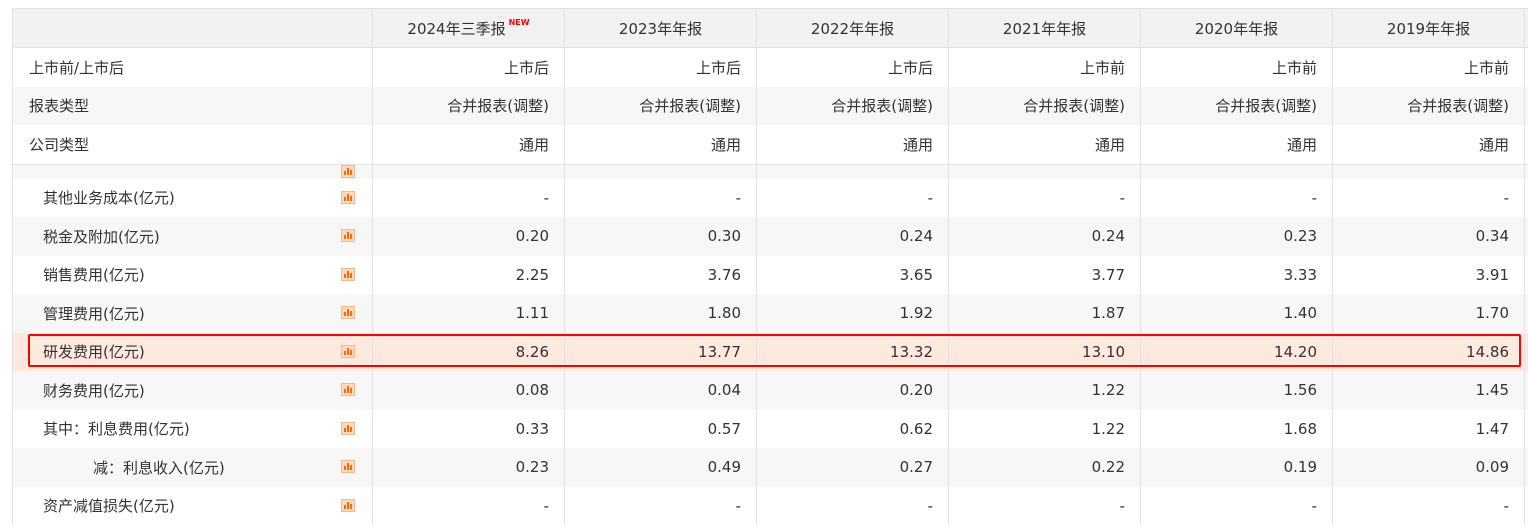 Image resolution: width=1528 pixels, height=525 pixels. I want to click on value-cell: 0.49, so click(661, 467).